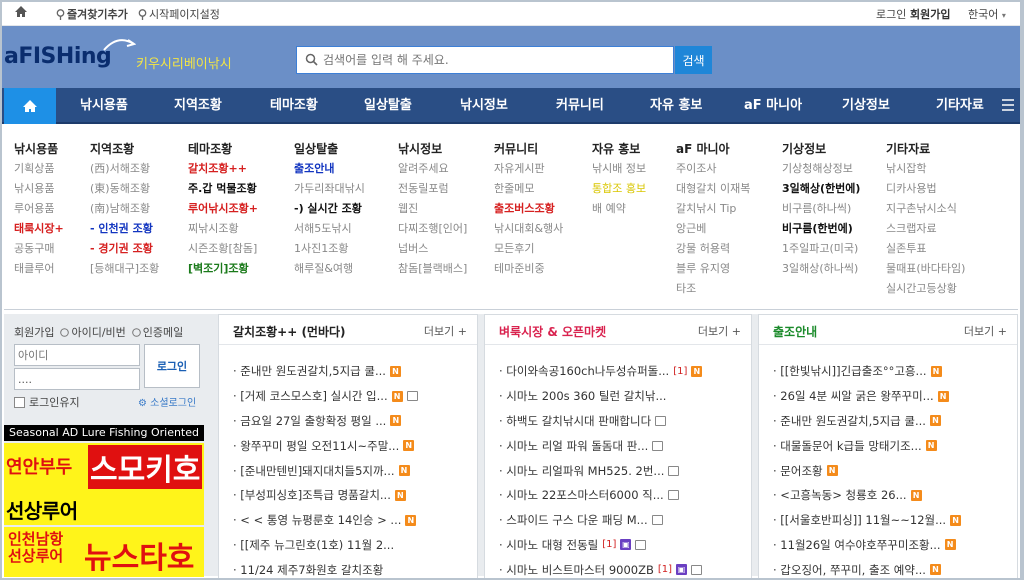 The width and height of the screenshot is (1024, 582). I want to click on mega-menu-item: 낚시잡학, so click(925, 170).